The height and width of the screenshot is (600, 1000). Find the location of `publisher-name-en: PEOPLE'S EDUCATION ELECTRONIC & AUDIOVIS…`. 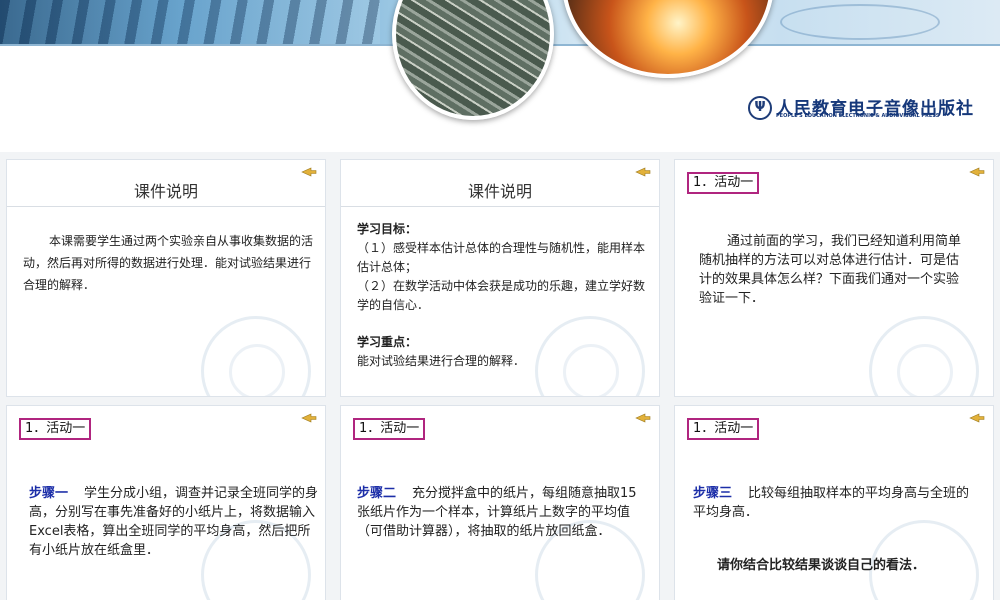

publisher-name-en: PEOPLE'S EDUCATION ELECTRONIC & AUDIOVIS… is located at coordinates (858, 116).